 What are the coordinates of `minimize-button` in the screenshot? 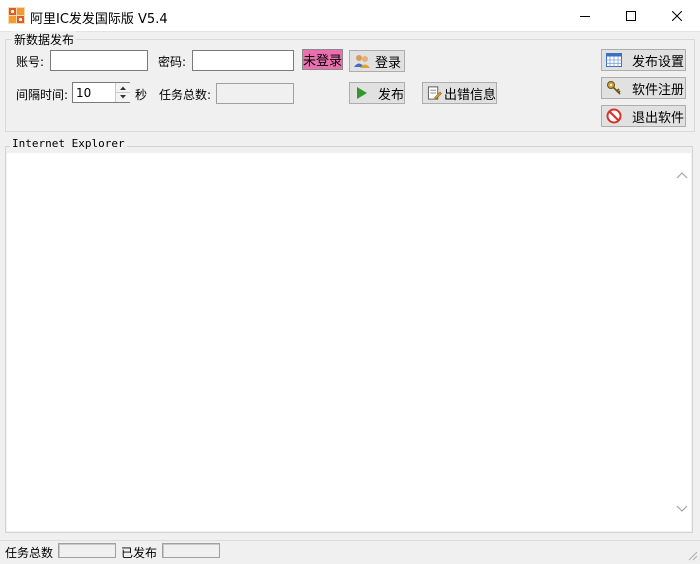 It's located at (585, 15).